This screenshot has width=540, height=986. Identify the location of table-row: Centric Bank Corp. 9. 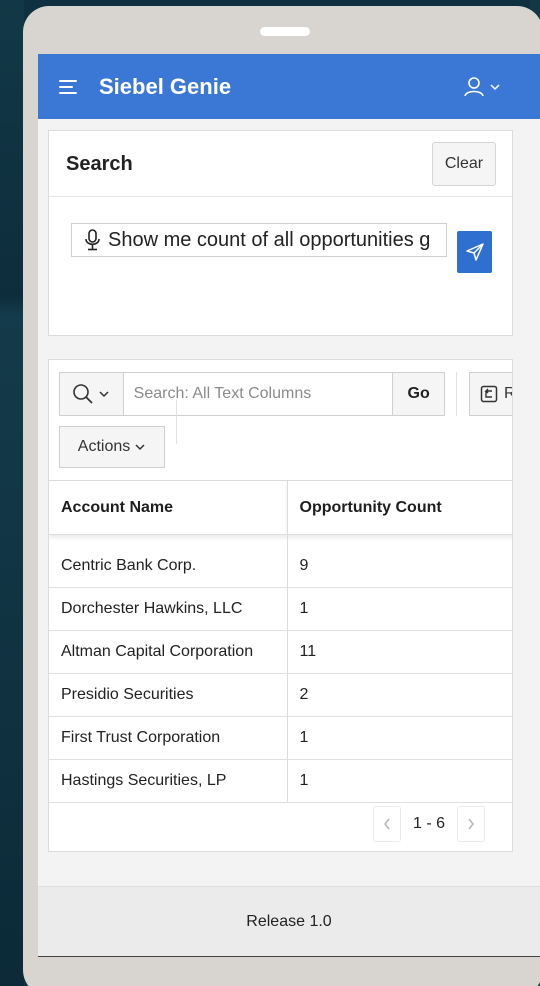
(280, 566).